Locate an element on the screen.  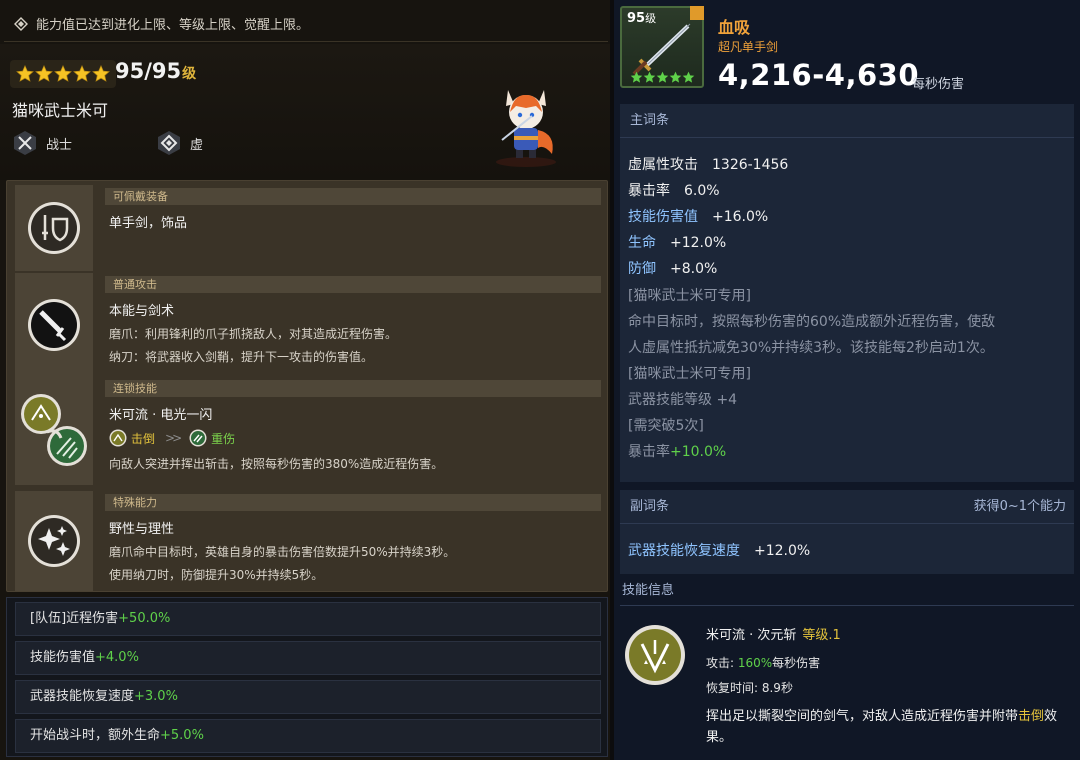
normal-attack-desc-1: 磨爪：利用锋利的爪子抓挠敌人，对其造成近程伤害。 is located at coordinates (253, 334).